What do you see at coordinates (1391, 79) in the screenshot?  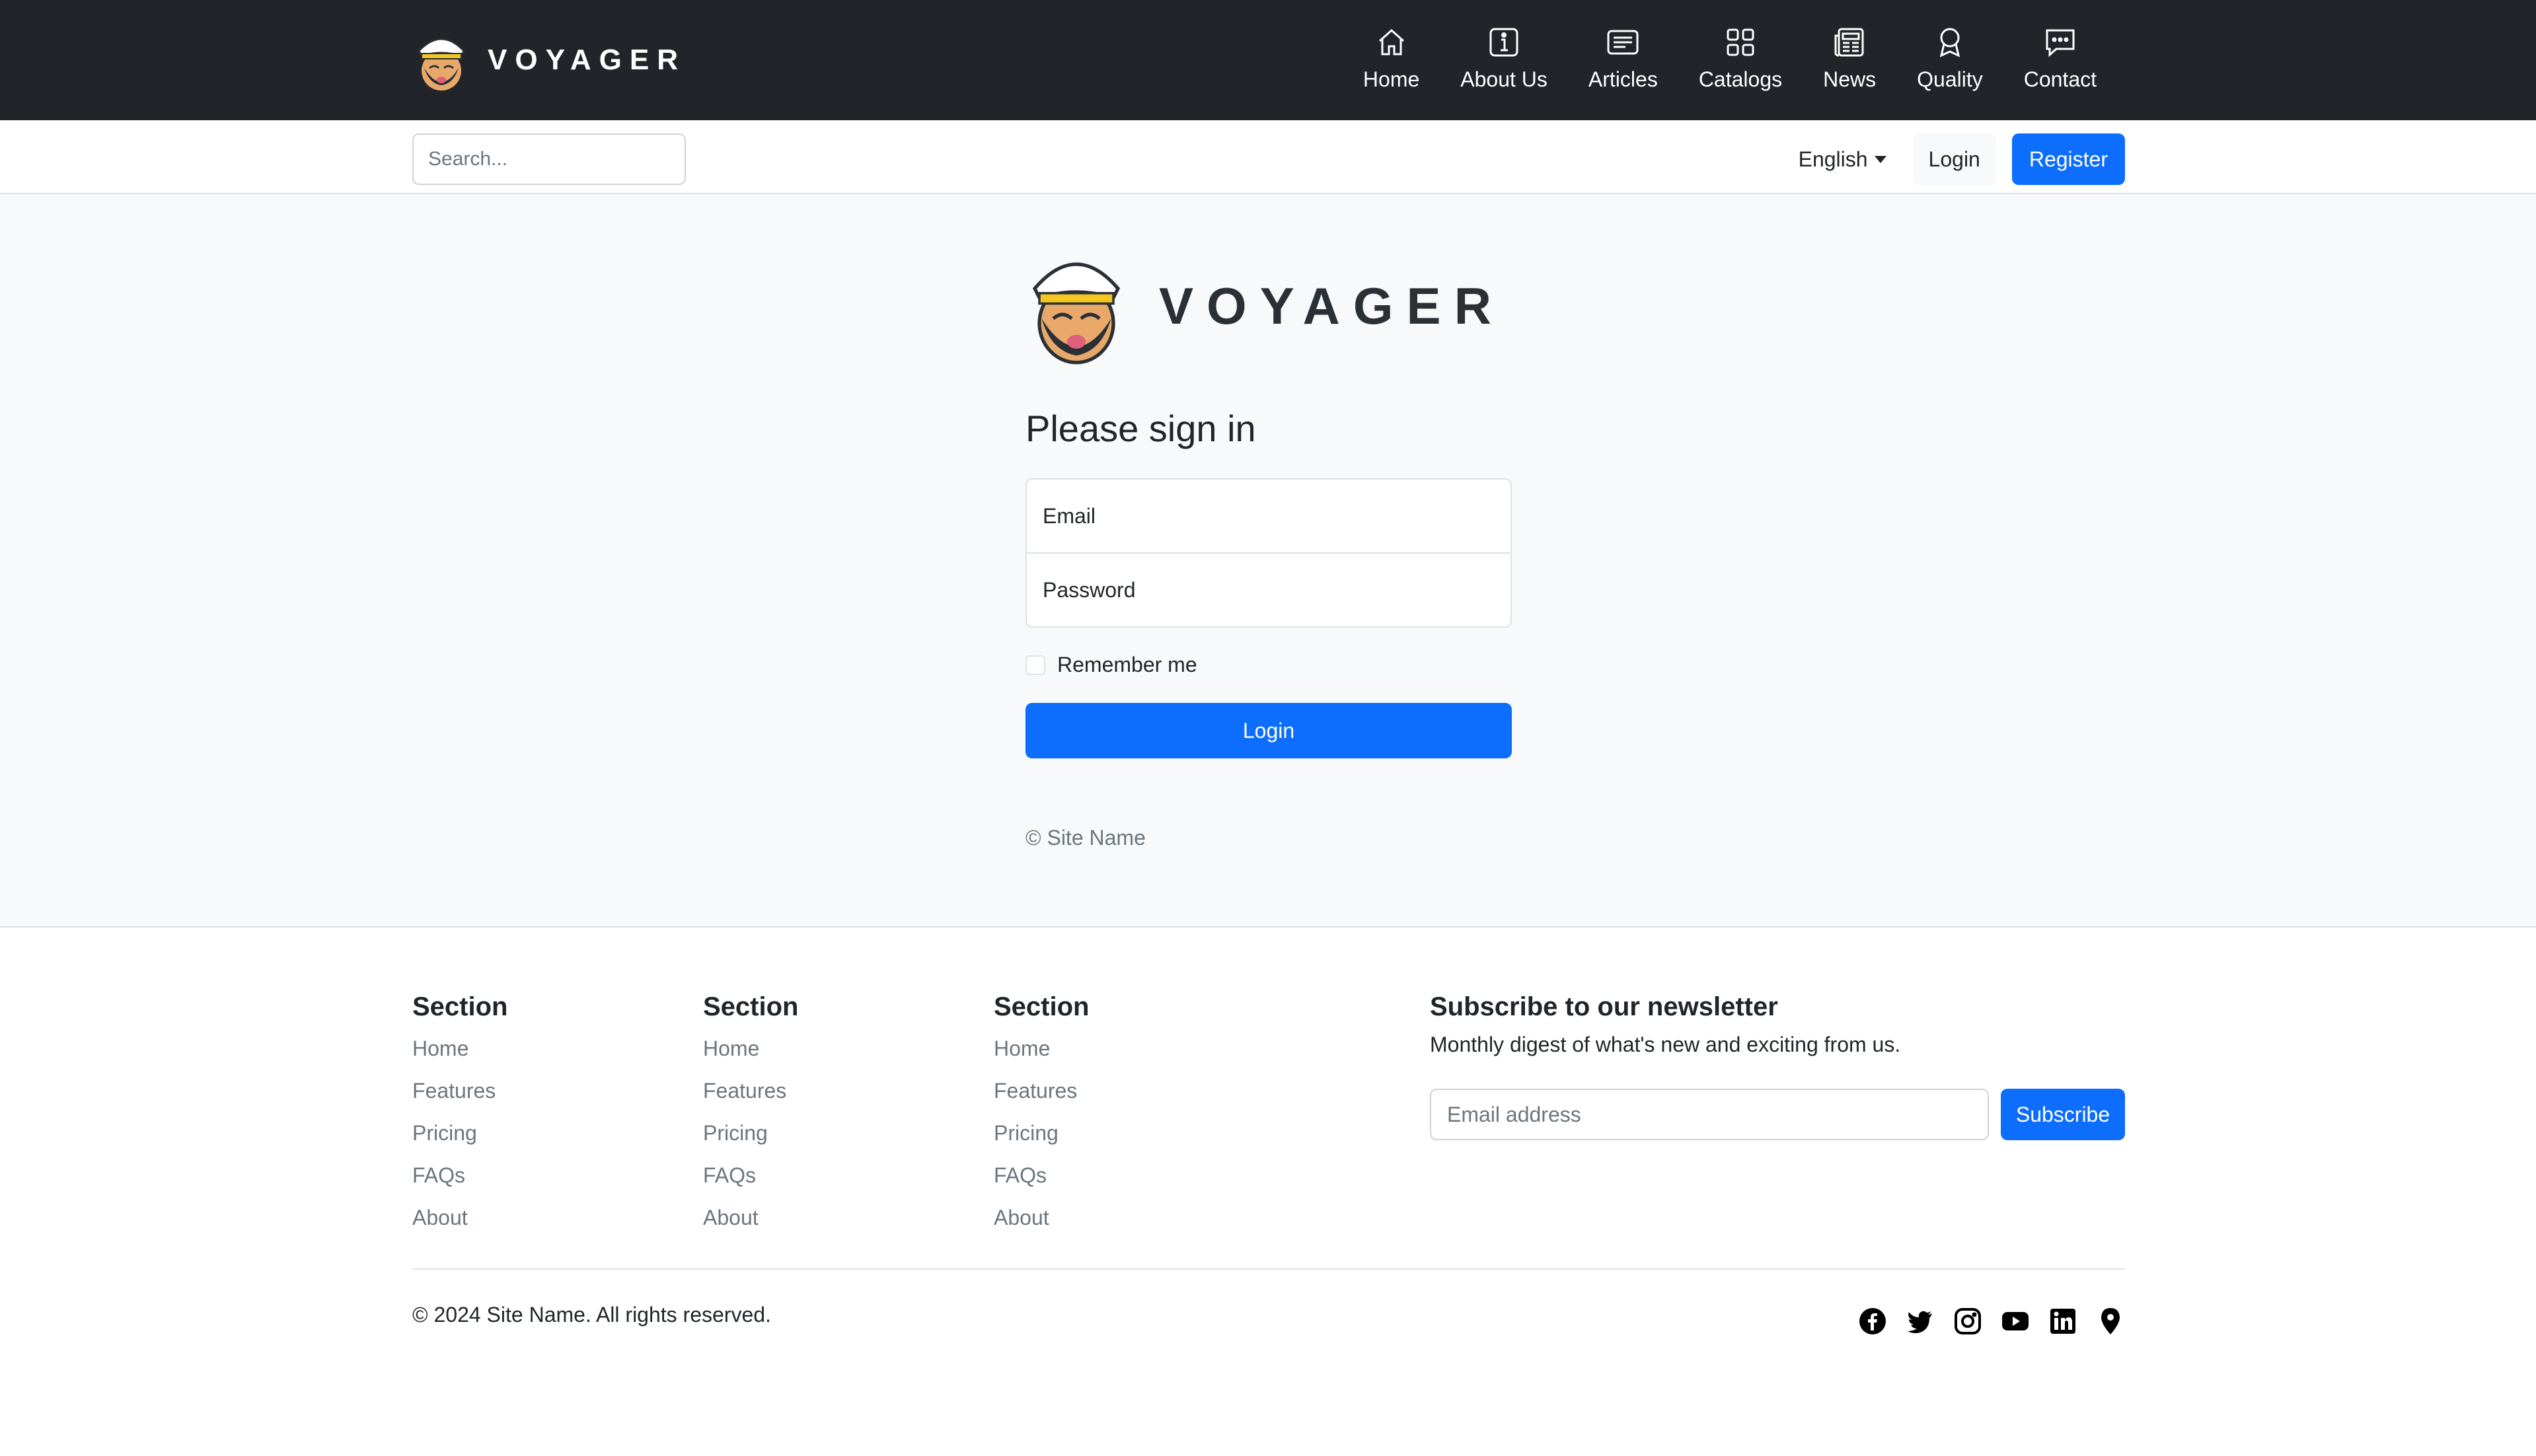 I see `nav-item-label: Home` at bounding box center [1391, 79].